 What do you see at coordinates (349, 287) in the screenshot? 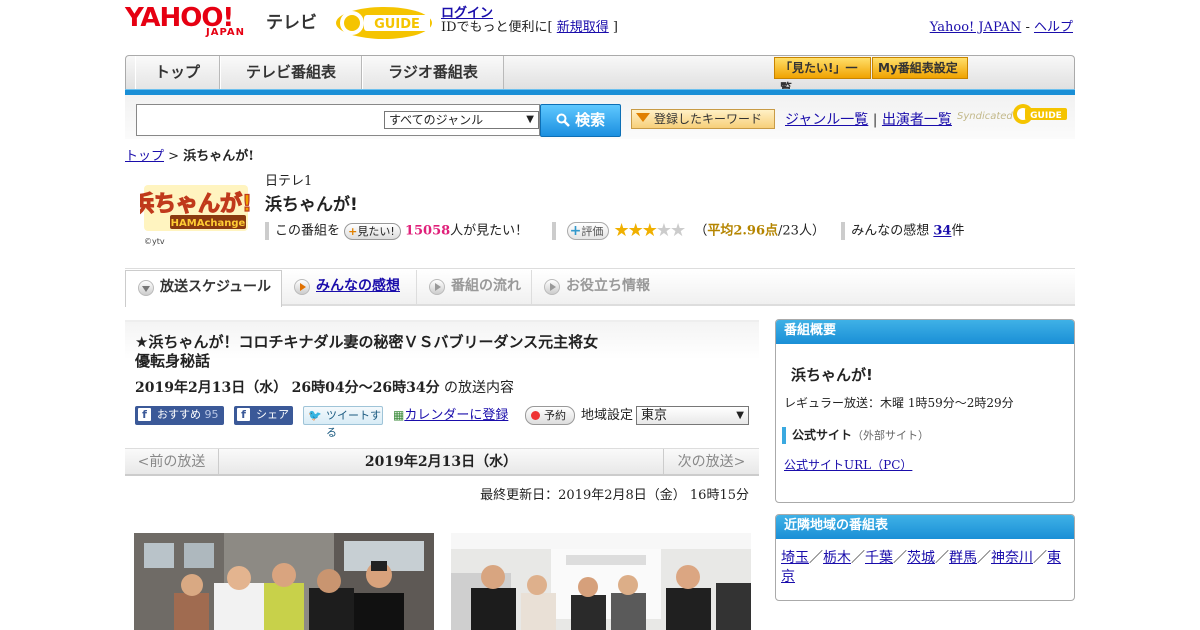
I see `tab-impressions: みんなの感想` at bounding box center [349, 287].